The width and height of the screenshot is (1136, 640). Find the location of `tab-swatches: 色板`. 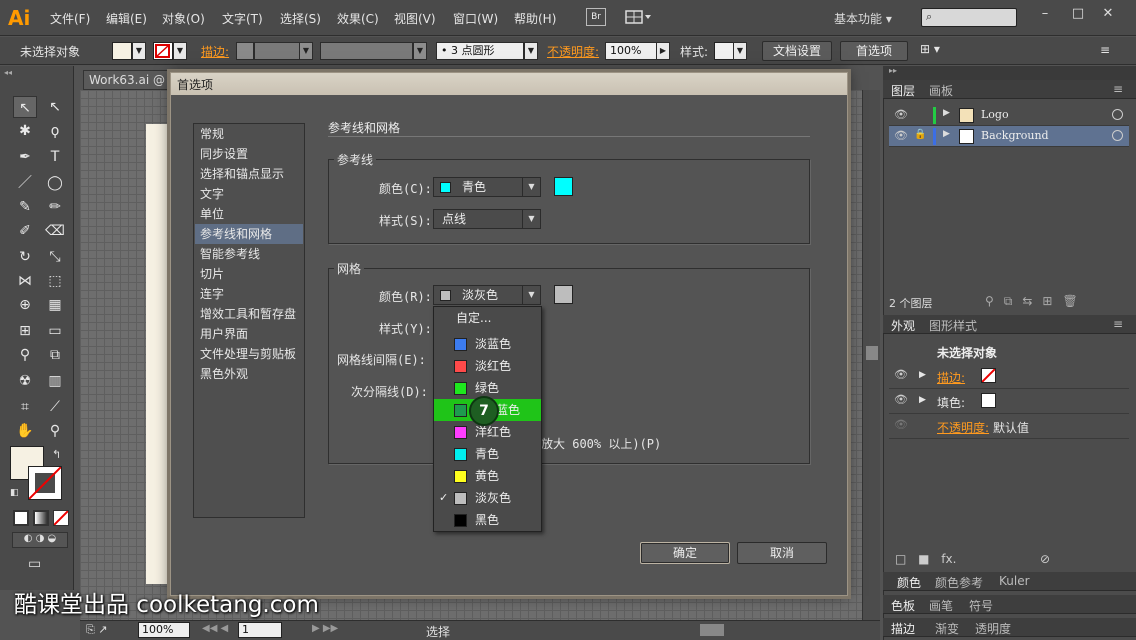

tab-swatches: 色板 is located at coordinates (903, 605).